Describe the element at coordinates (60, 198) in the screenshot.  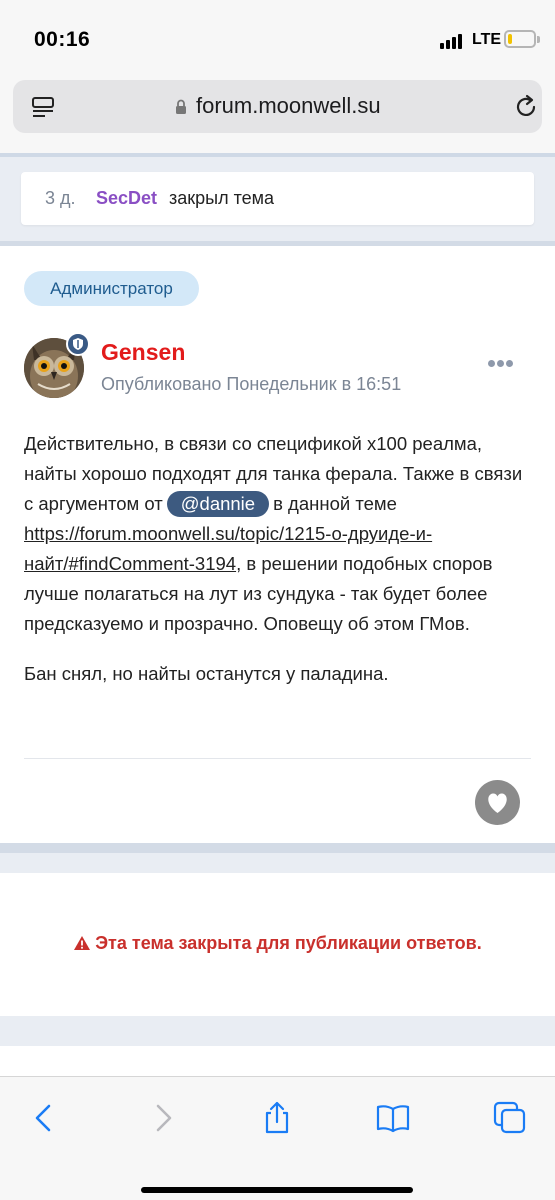
I see `event-time: 3 д.` at that location.